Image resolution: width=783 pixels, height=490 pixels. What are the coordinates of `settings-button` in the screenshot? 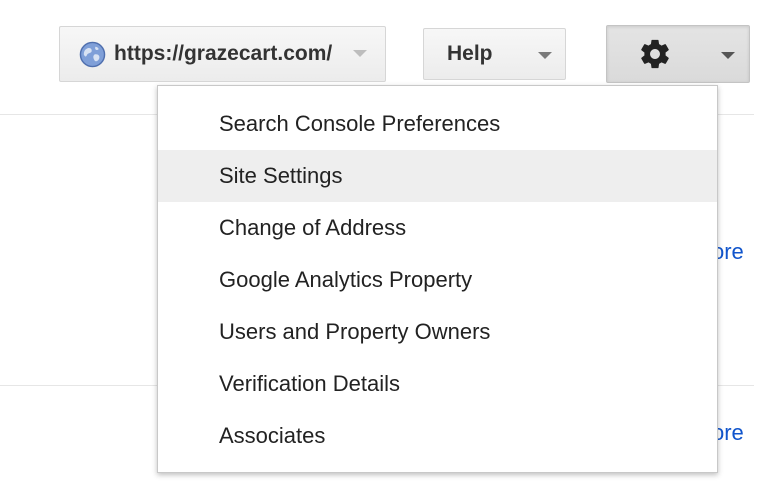 It's located at (678, 54).